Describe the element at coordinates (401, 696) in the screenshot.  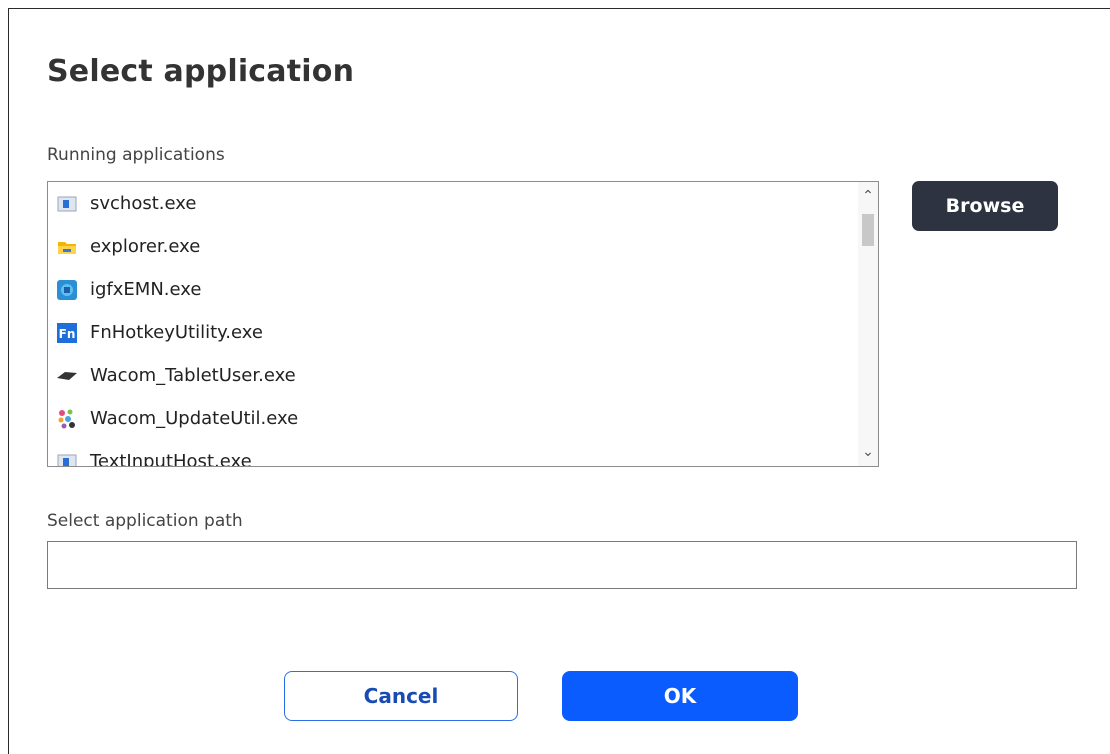
I see `cancel-button: Cancel` at that location.